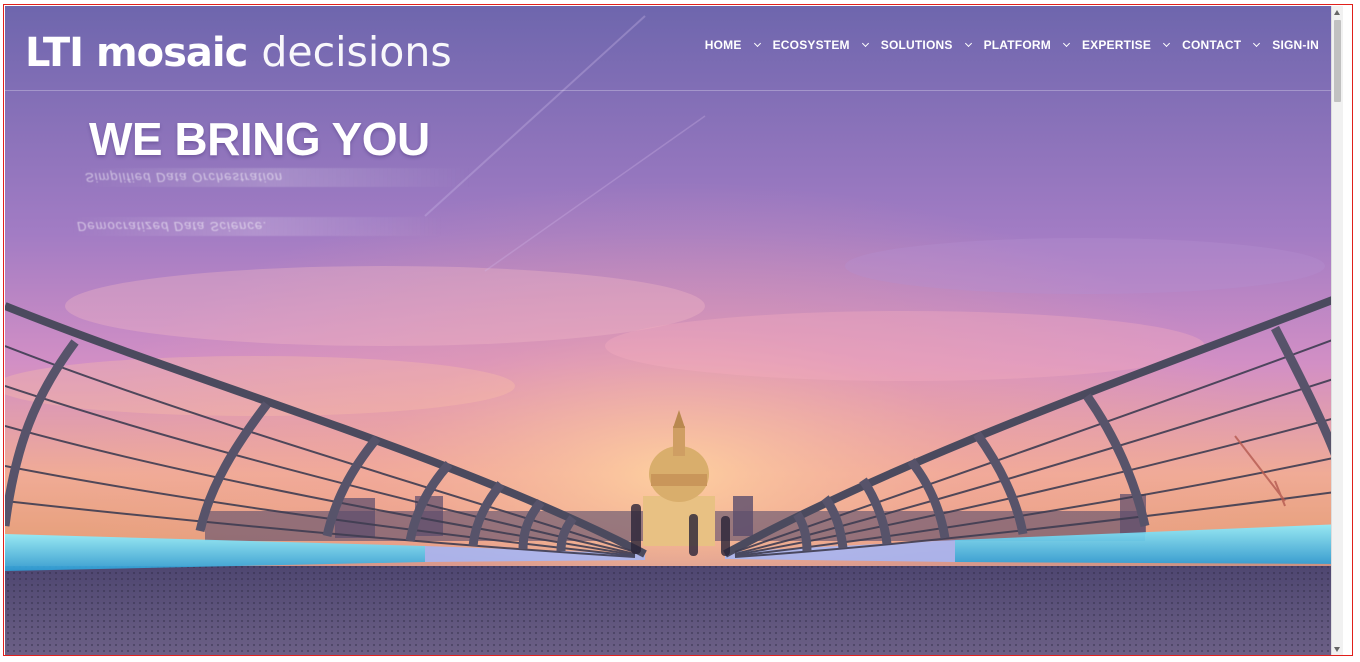  What do you see at coordinates (723, 45) in the screenshot?
I see `nav-item-label: HOME` at bounding box center [723, 45].